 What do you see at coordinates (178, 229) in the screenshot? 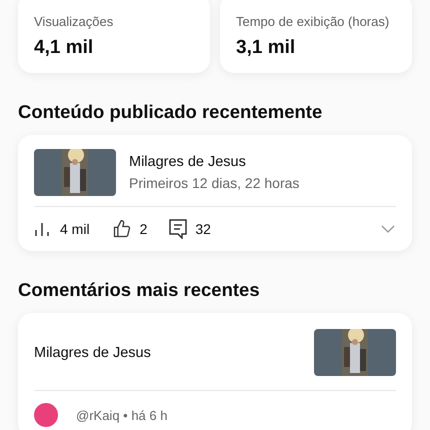
I see `comment-icon` at bounding box center [178, 229].